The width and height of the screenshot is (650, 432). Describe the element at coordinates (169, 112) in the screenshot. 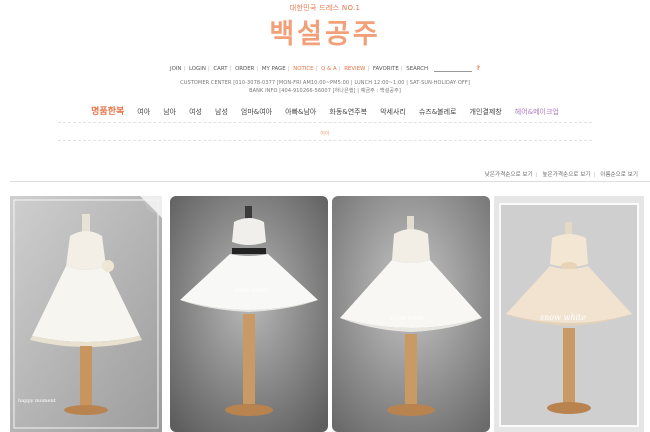

I see `category-boys: 남아` at that location.